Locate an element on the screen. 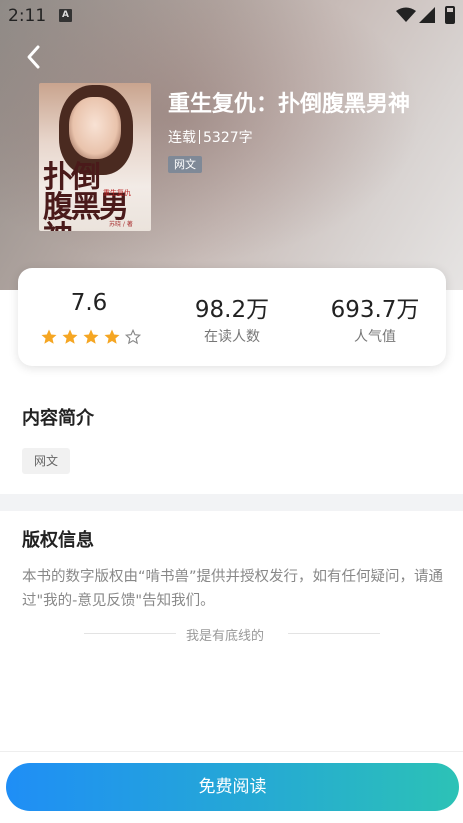 Image resolution: width=463 pixels, height=823 pixels. stat-readers: 98.2万 在读人数 is located at coordinates (232, 317).